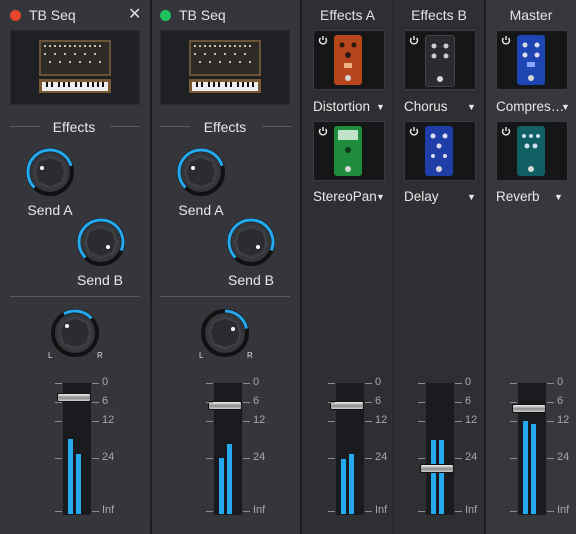  I want to click on close-icon: ✕, so click(134, 15).